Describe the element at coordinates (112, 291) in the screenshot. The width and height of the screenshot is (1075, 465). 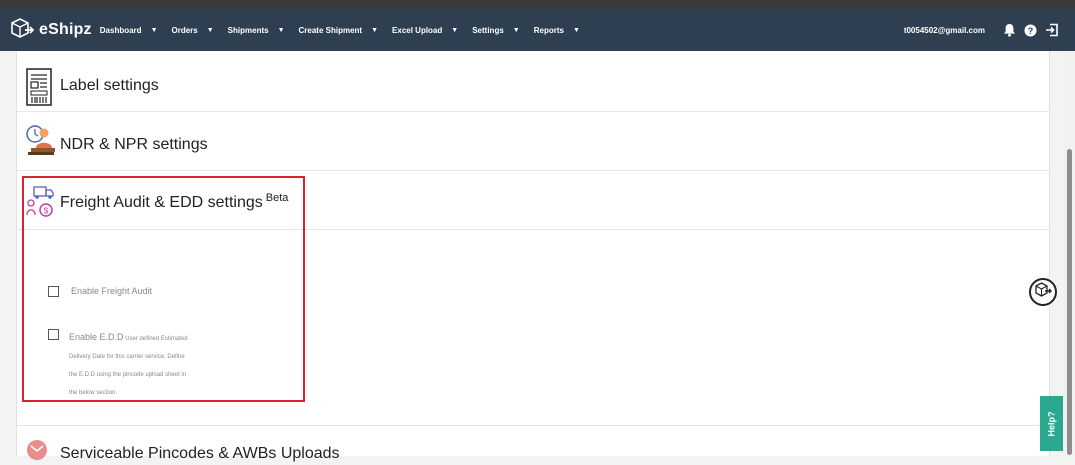
I see `enable-freight-audit-label: Enable Freight Audit` at that location.